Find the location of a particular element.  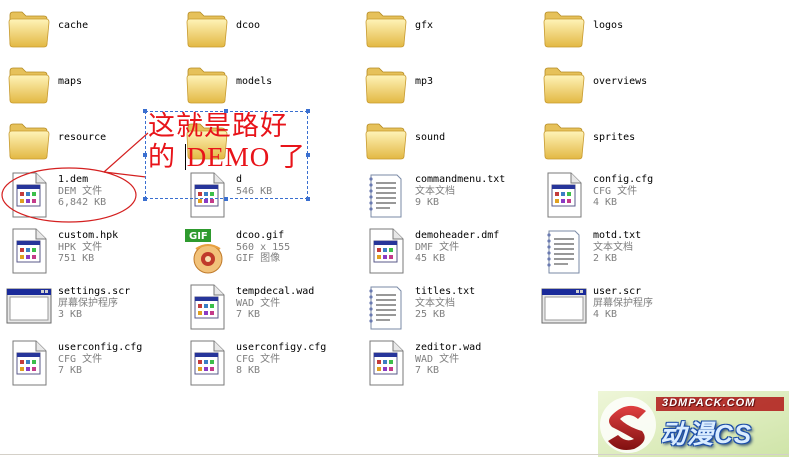

annotation-line-2b: DEMO 了 is located at coordinates (246, 157).